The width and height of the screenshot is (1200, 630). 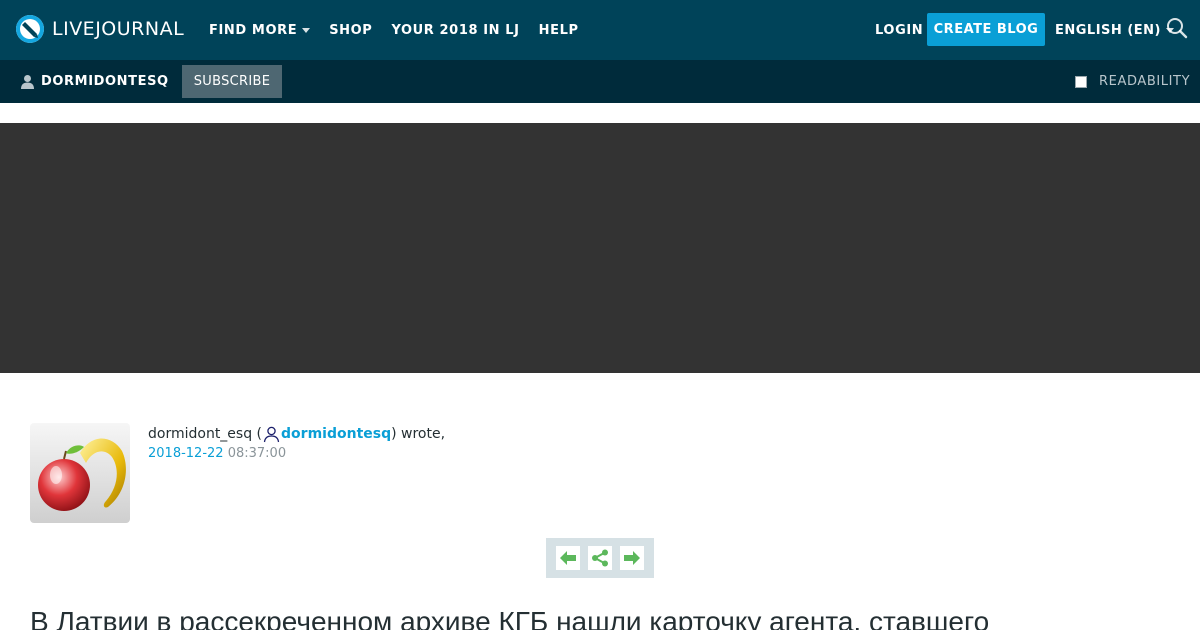 I want to click on journal-user-link: DORMIDONTESQ, so click(x=94, y=81).